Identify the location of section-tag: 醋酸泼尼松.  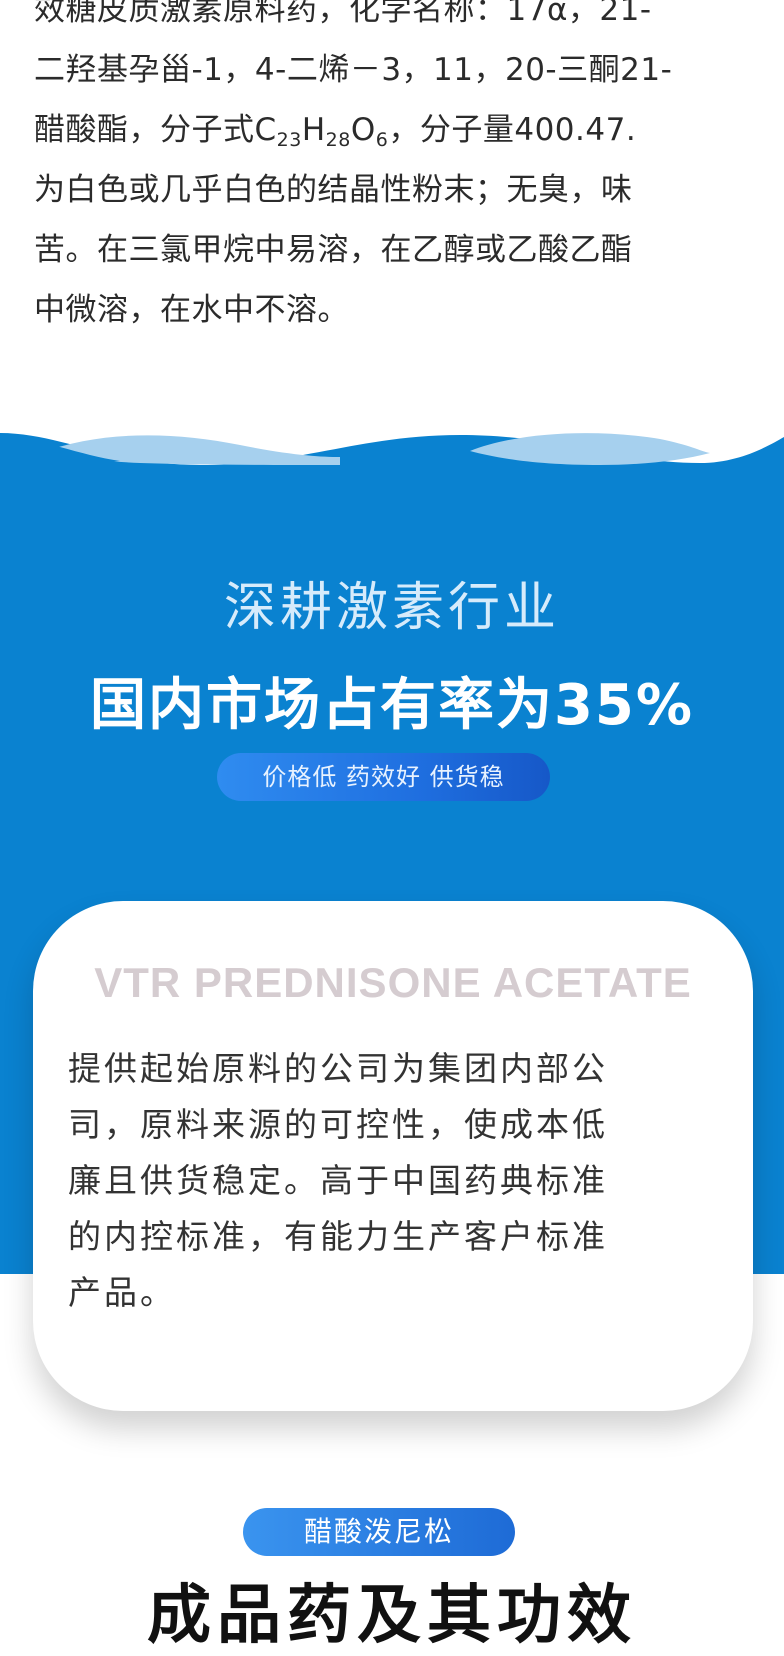
(379, 1532).